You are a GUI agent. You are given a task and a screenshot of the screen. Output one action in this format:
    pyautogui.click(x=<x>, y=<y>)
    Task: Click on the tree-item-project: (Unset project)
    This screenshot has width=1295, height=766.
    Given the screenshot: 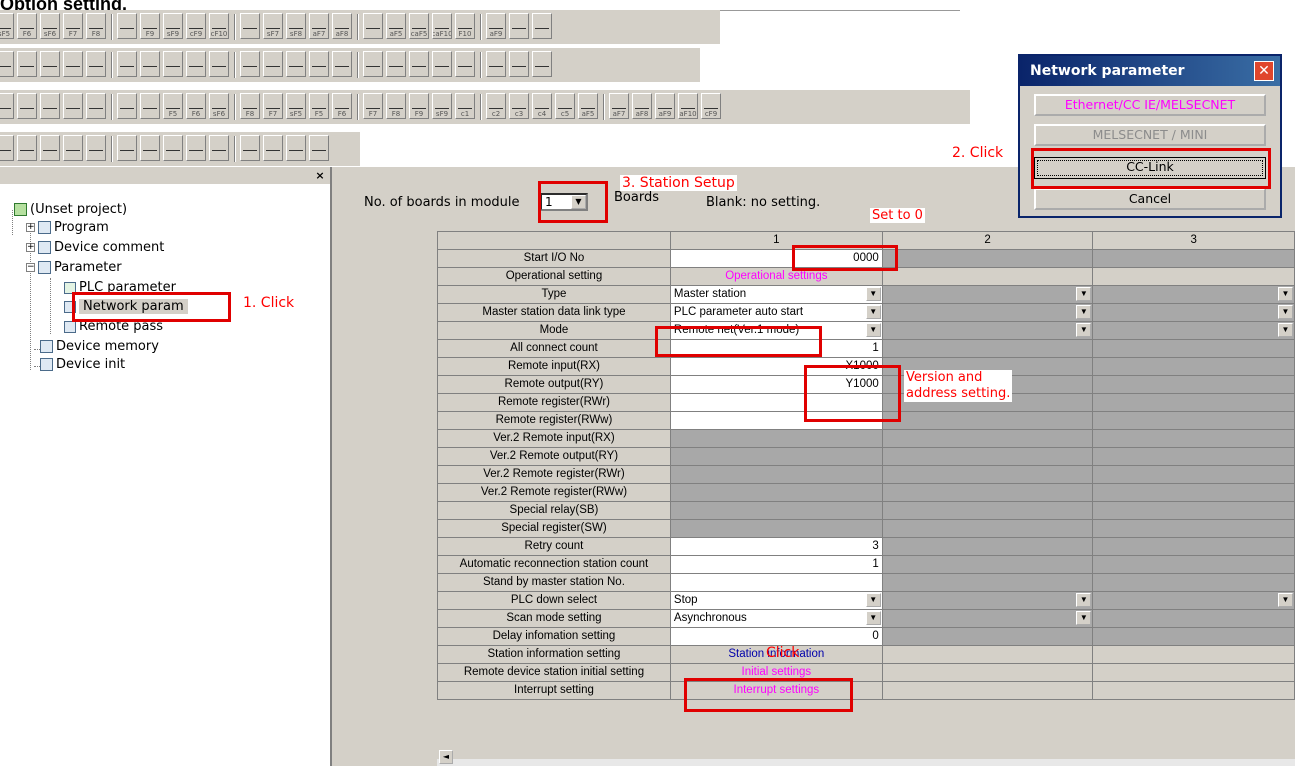 What is the action you would take?
    pyautogui.click(x=70, y=209)
    